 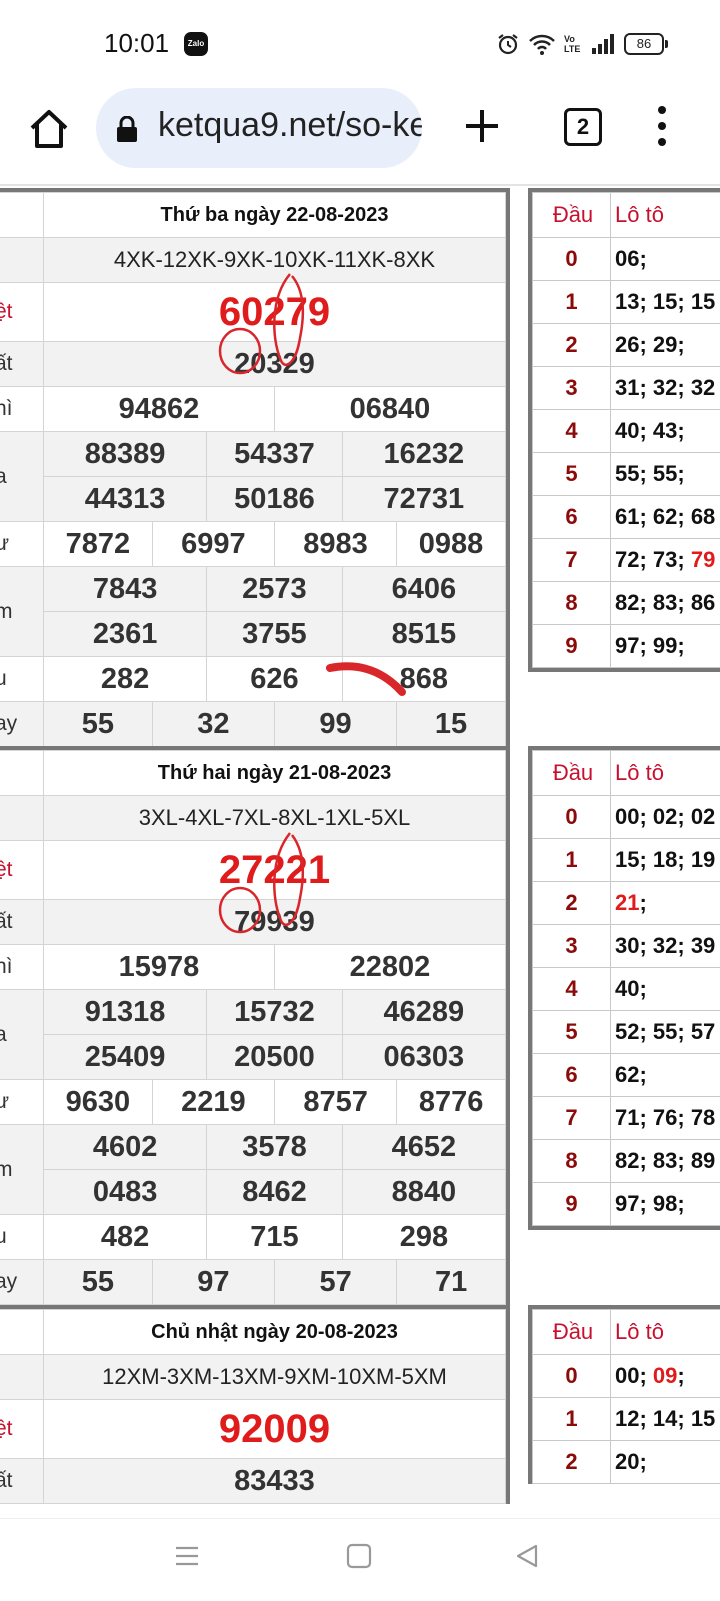 I want to click on home-nav-icon, so click(x=359, y=1556).